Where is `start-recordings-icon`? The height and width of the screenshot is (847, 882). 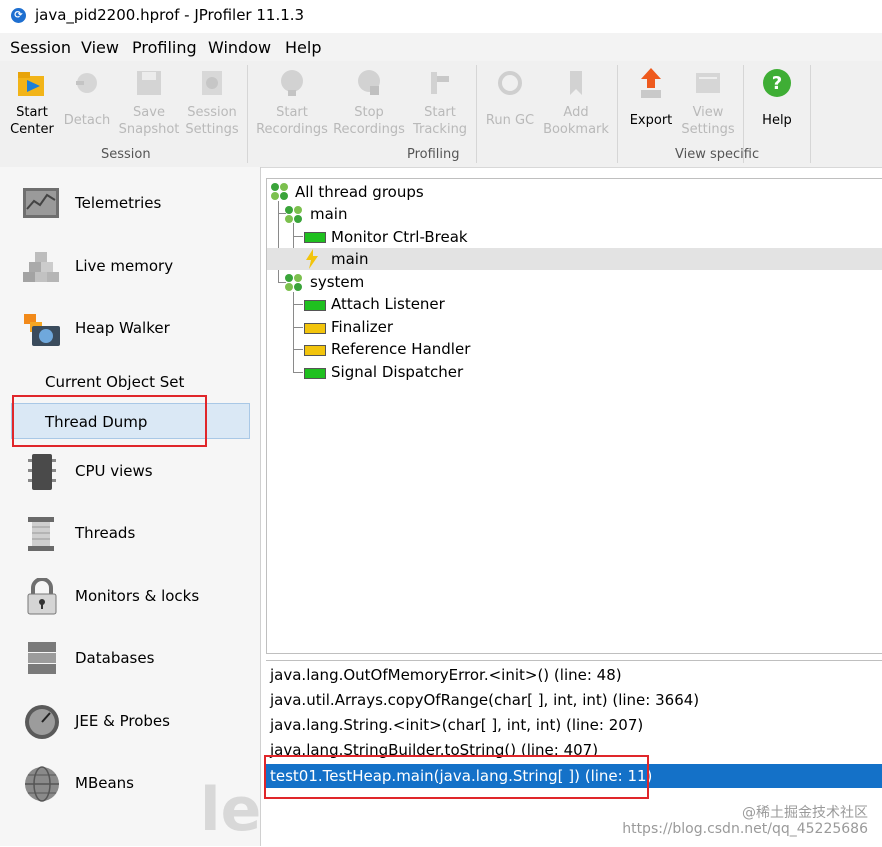 start-recordings-icon is located at coordinates (292, 83).